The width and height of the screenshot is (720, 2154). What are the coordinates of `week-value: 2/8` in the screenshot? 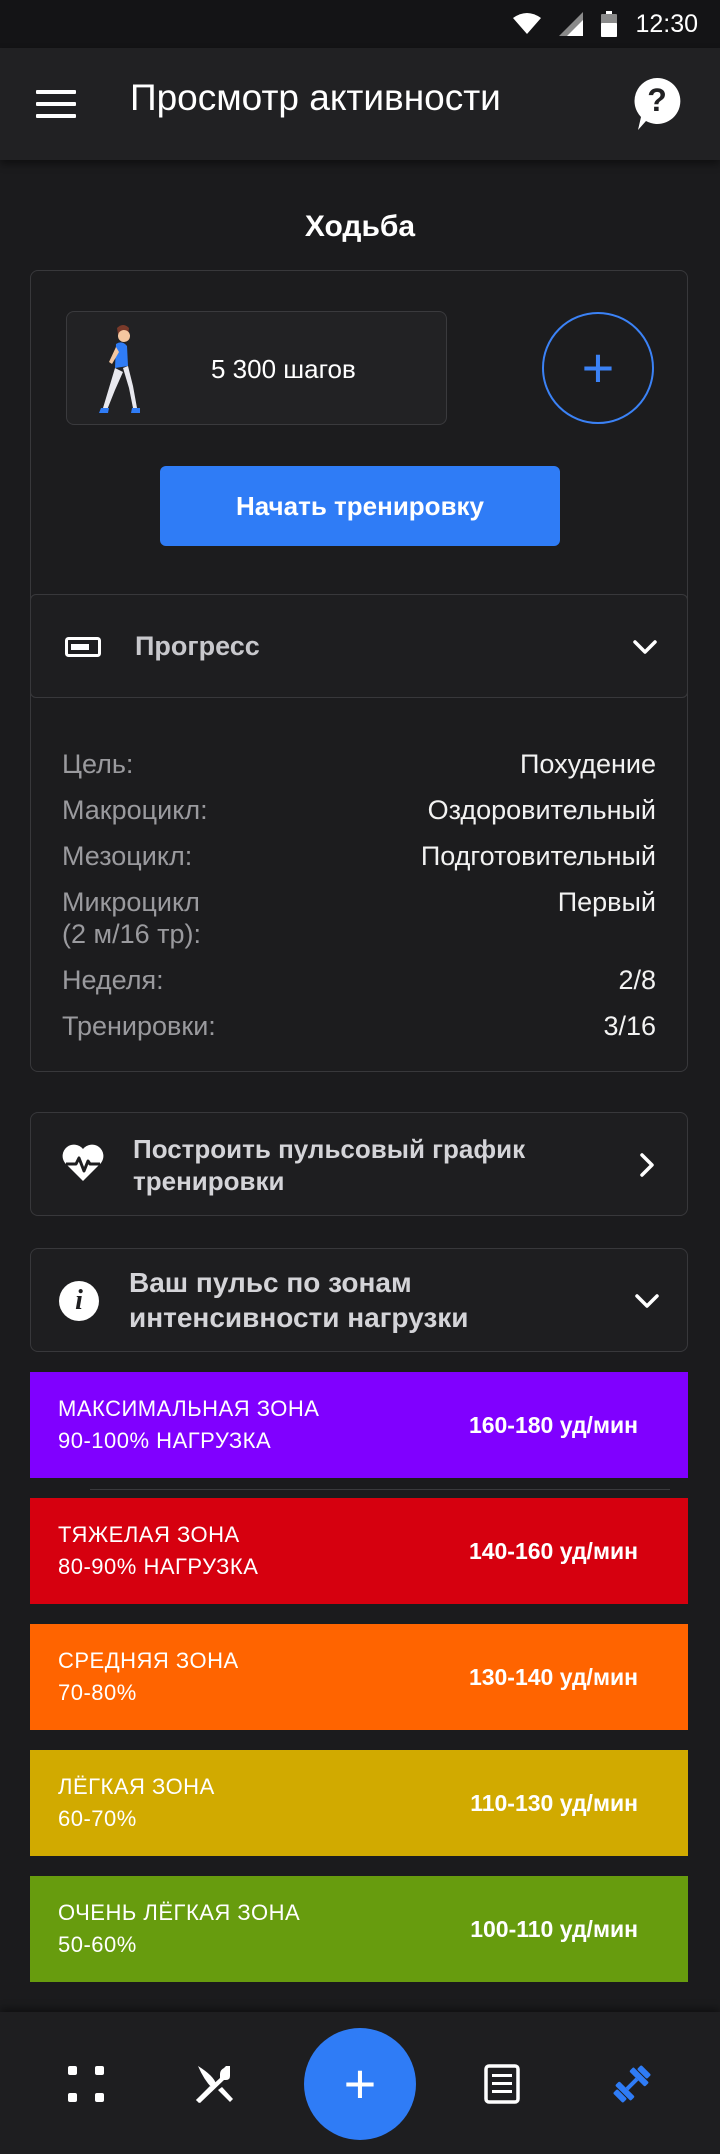 It's located at (637, 980).